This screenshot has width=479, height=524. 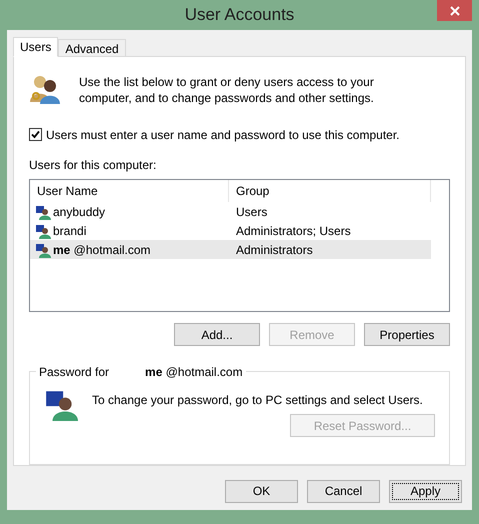 I want to click on intro-text: Use the list below to grant or deny users access to your computer, and to change passwords and other settings., so click(x=227, y=90).